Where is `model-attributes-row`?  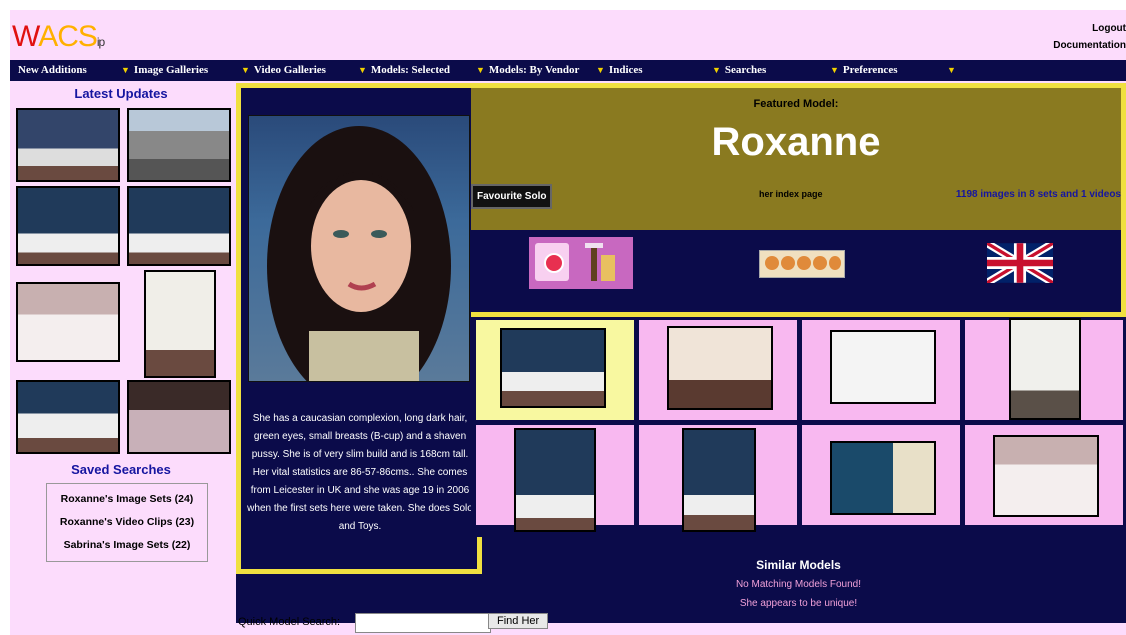 model-attributes-row is located at coordinates (798, 273).